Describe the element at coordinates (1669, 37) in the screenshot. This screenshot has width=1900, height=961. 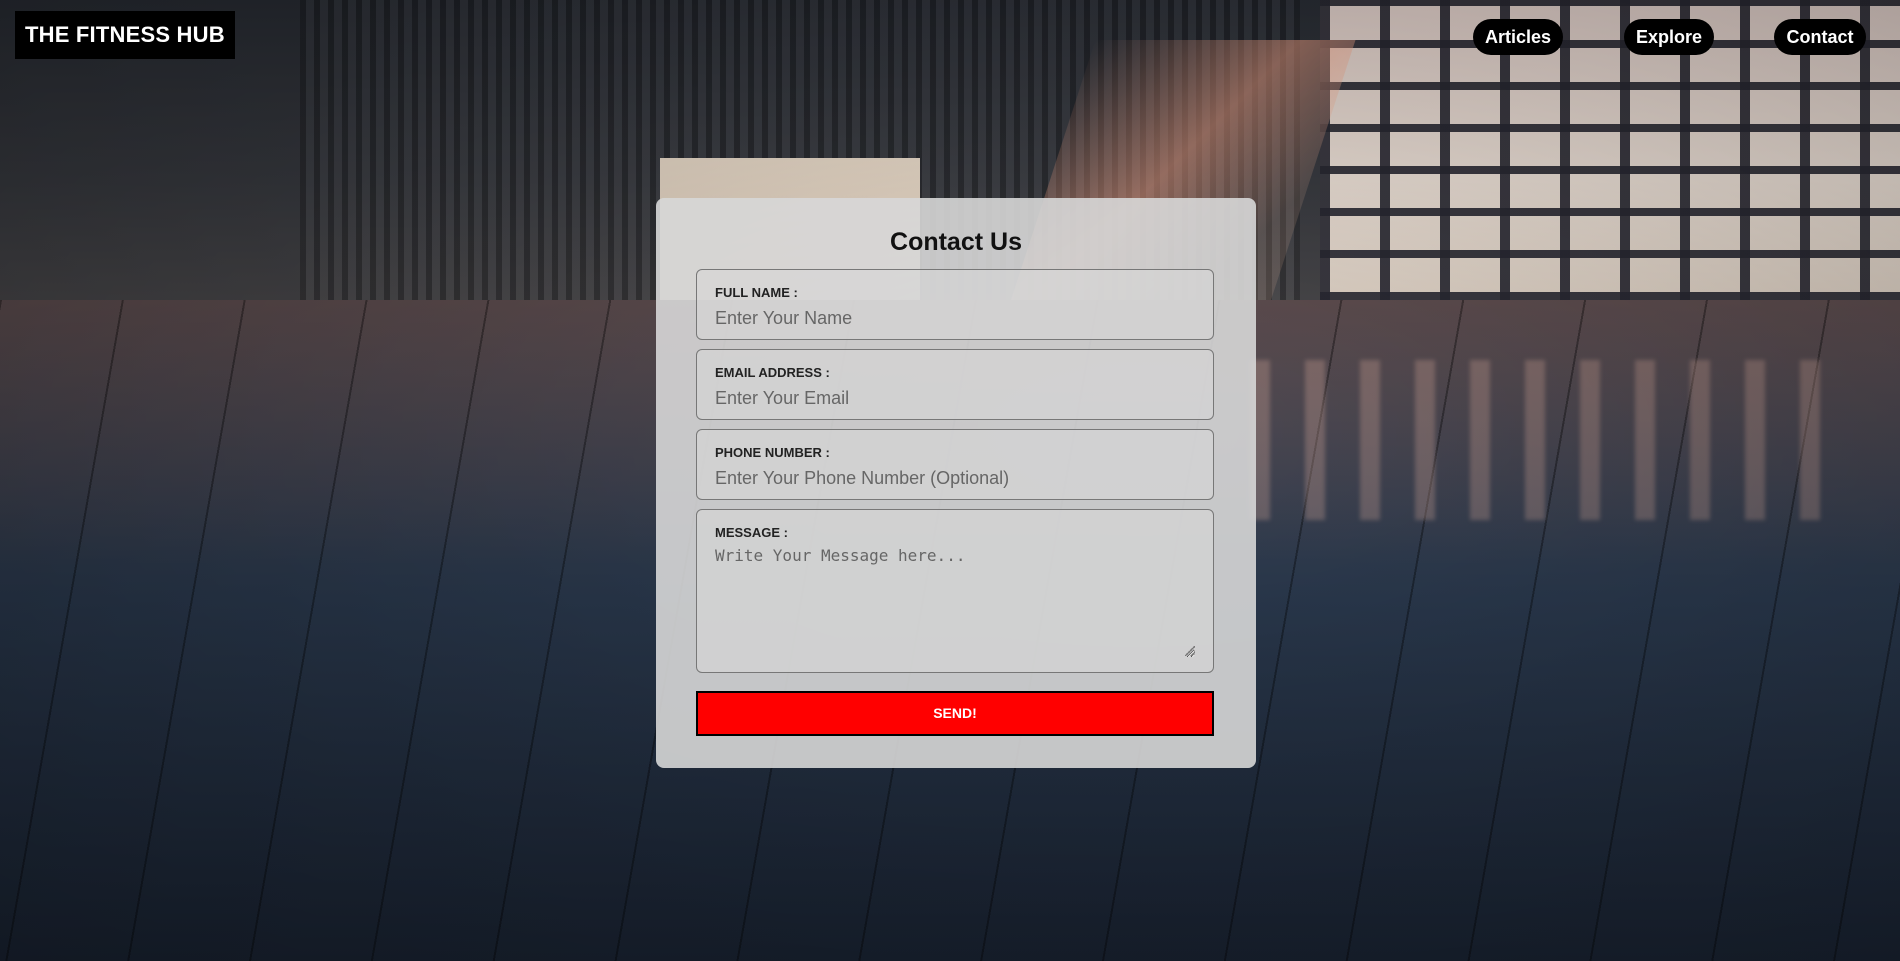
I see `nav-explore: Explore` at that location.